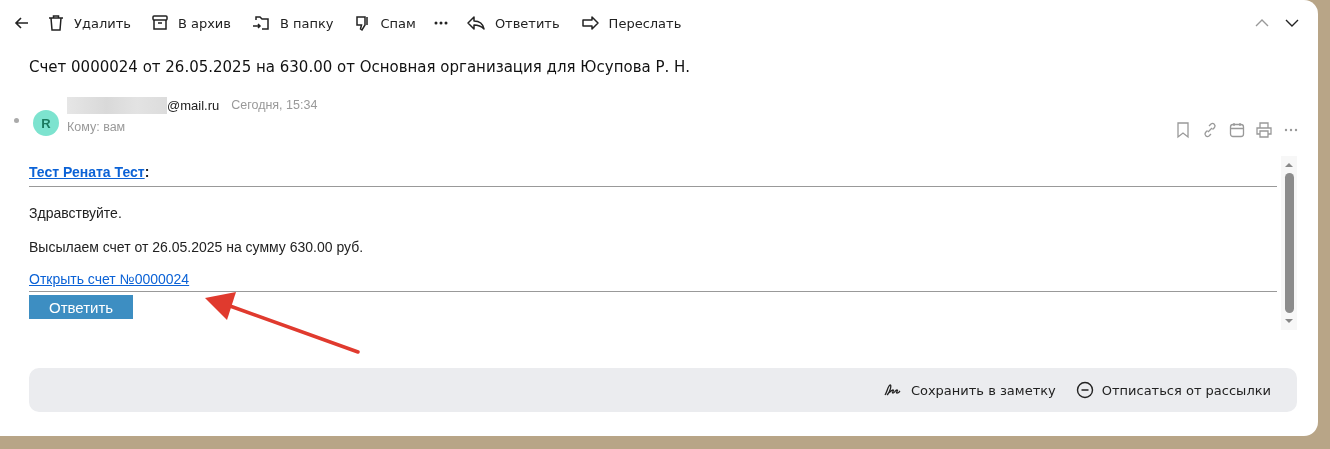 The height and width of the screenshot is (449, 1330). What do you see at coordinates (1289, 165) in the screenshot?
I see `scroll-up-icon` at bounding box center [1289, 165].